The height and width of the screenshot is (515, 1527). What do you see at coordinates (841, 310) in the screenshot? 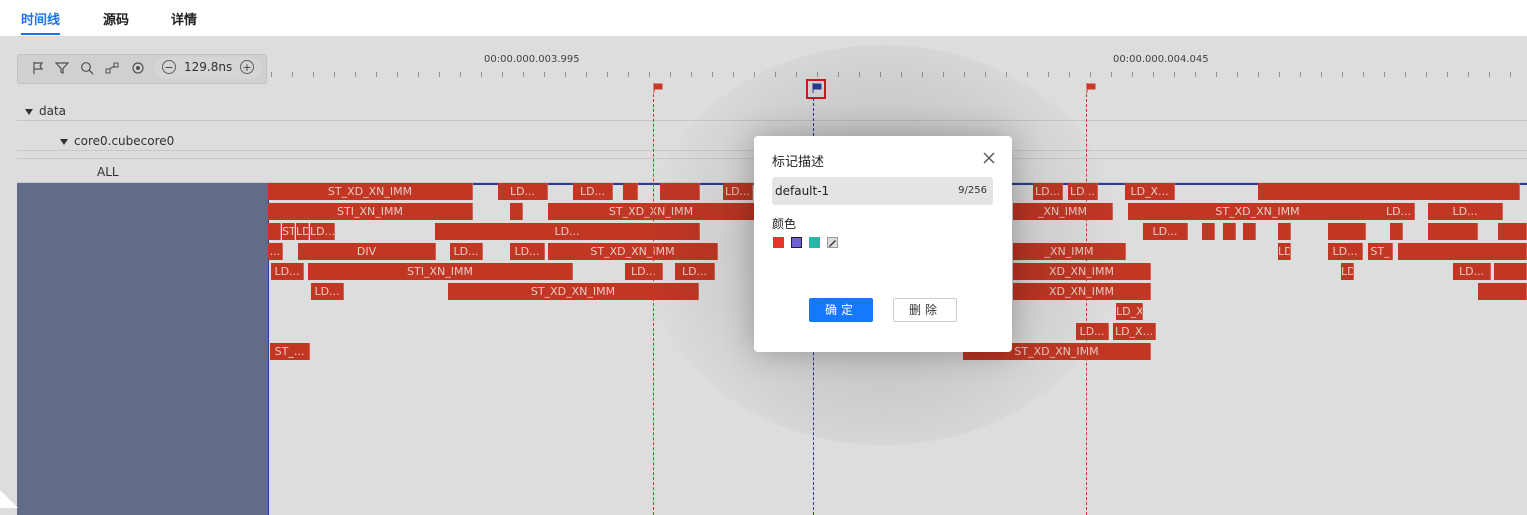
I see `confirm-button: 确定` at bounding box center [841, 310].